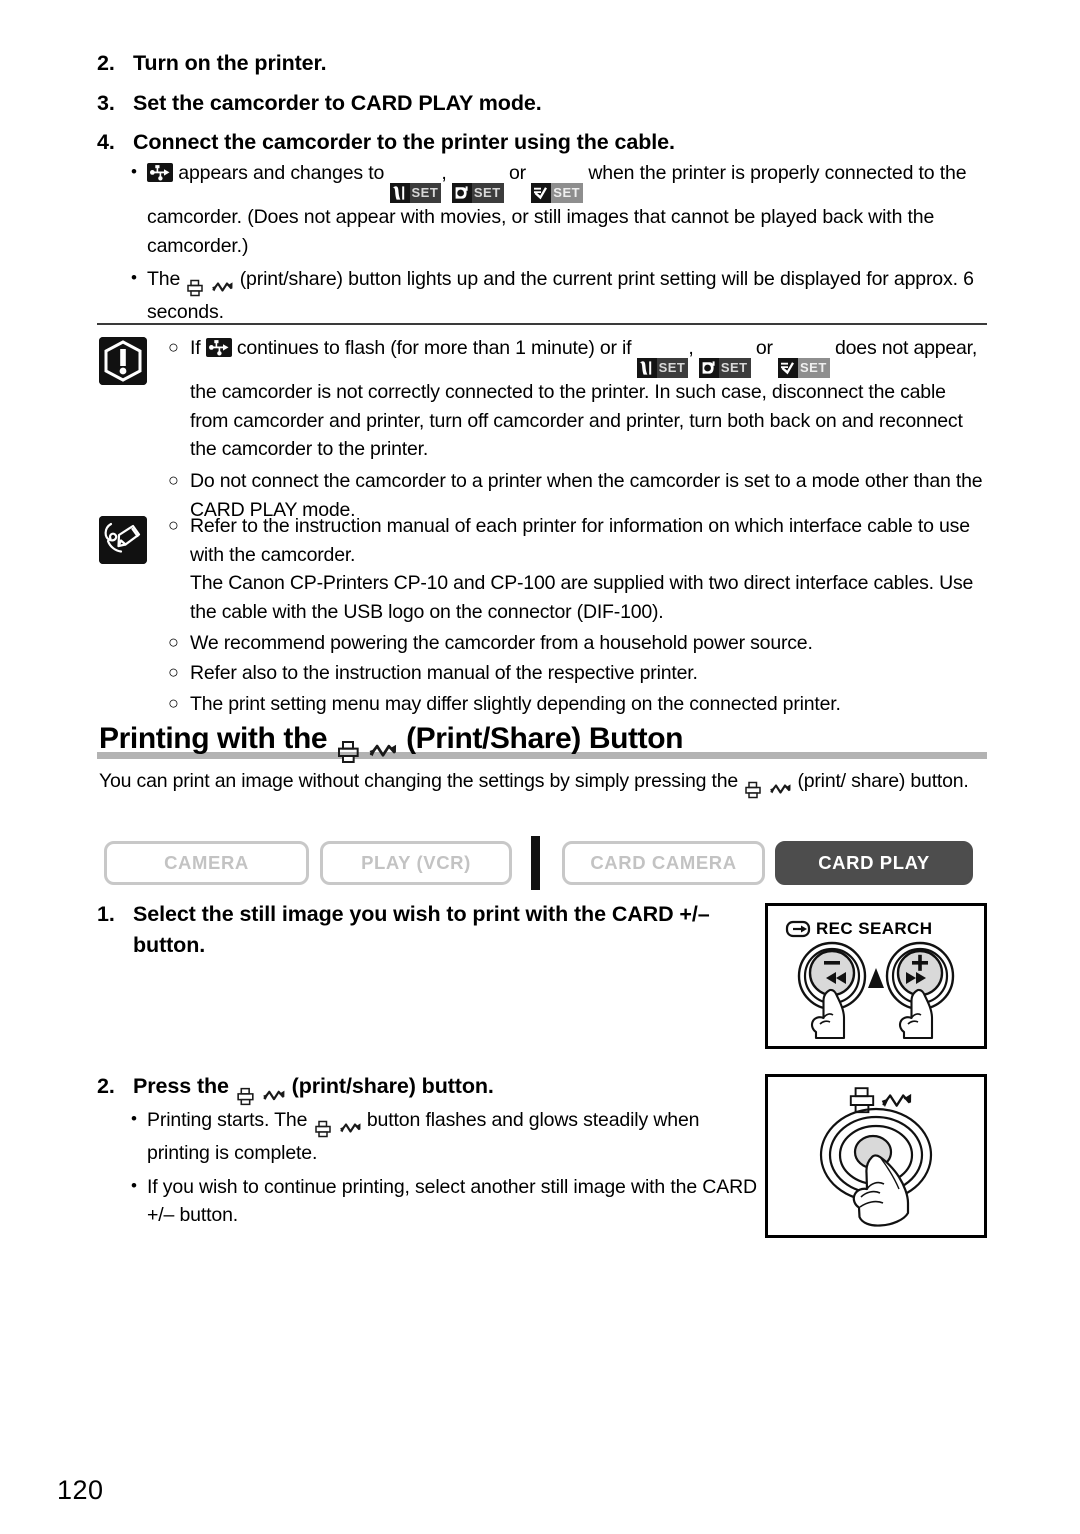 The width and height of the screenshot is (1080, 1534). What do you see at coordinates (80, 1490) in the screenshot?
I see `page-number: 120` at bounding box center [80, 1490].